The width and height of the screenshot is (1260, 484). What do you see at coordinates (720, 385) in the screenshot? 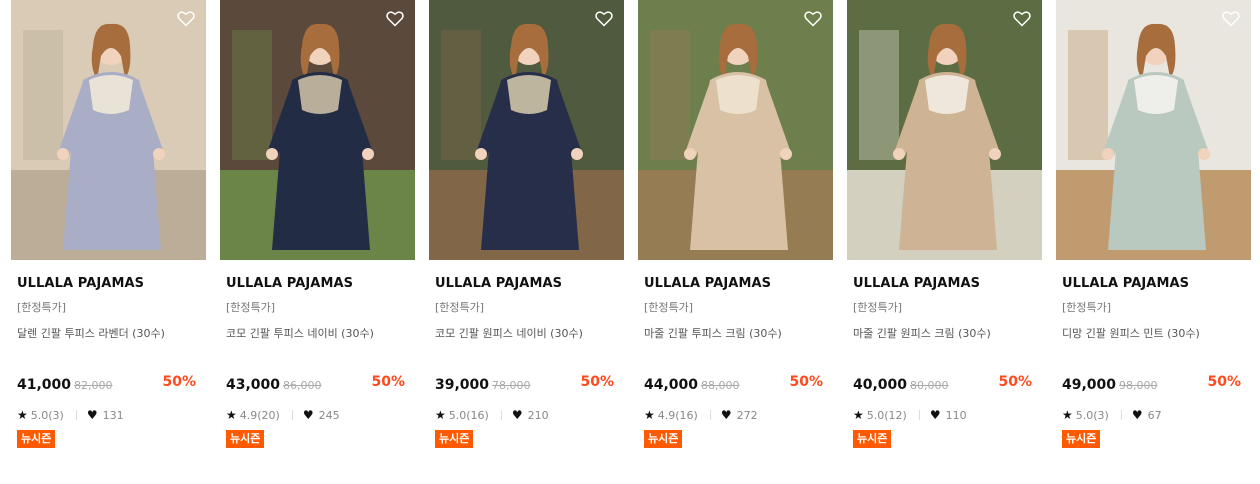
I see `original-price: 88,000` at bounding box center [720, 385].